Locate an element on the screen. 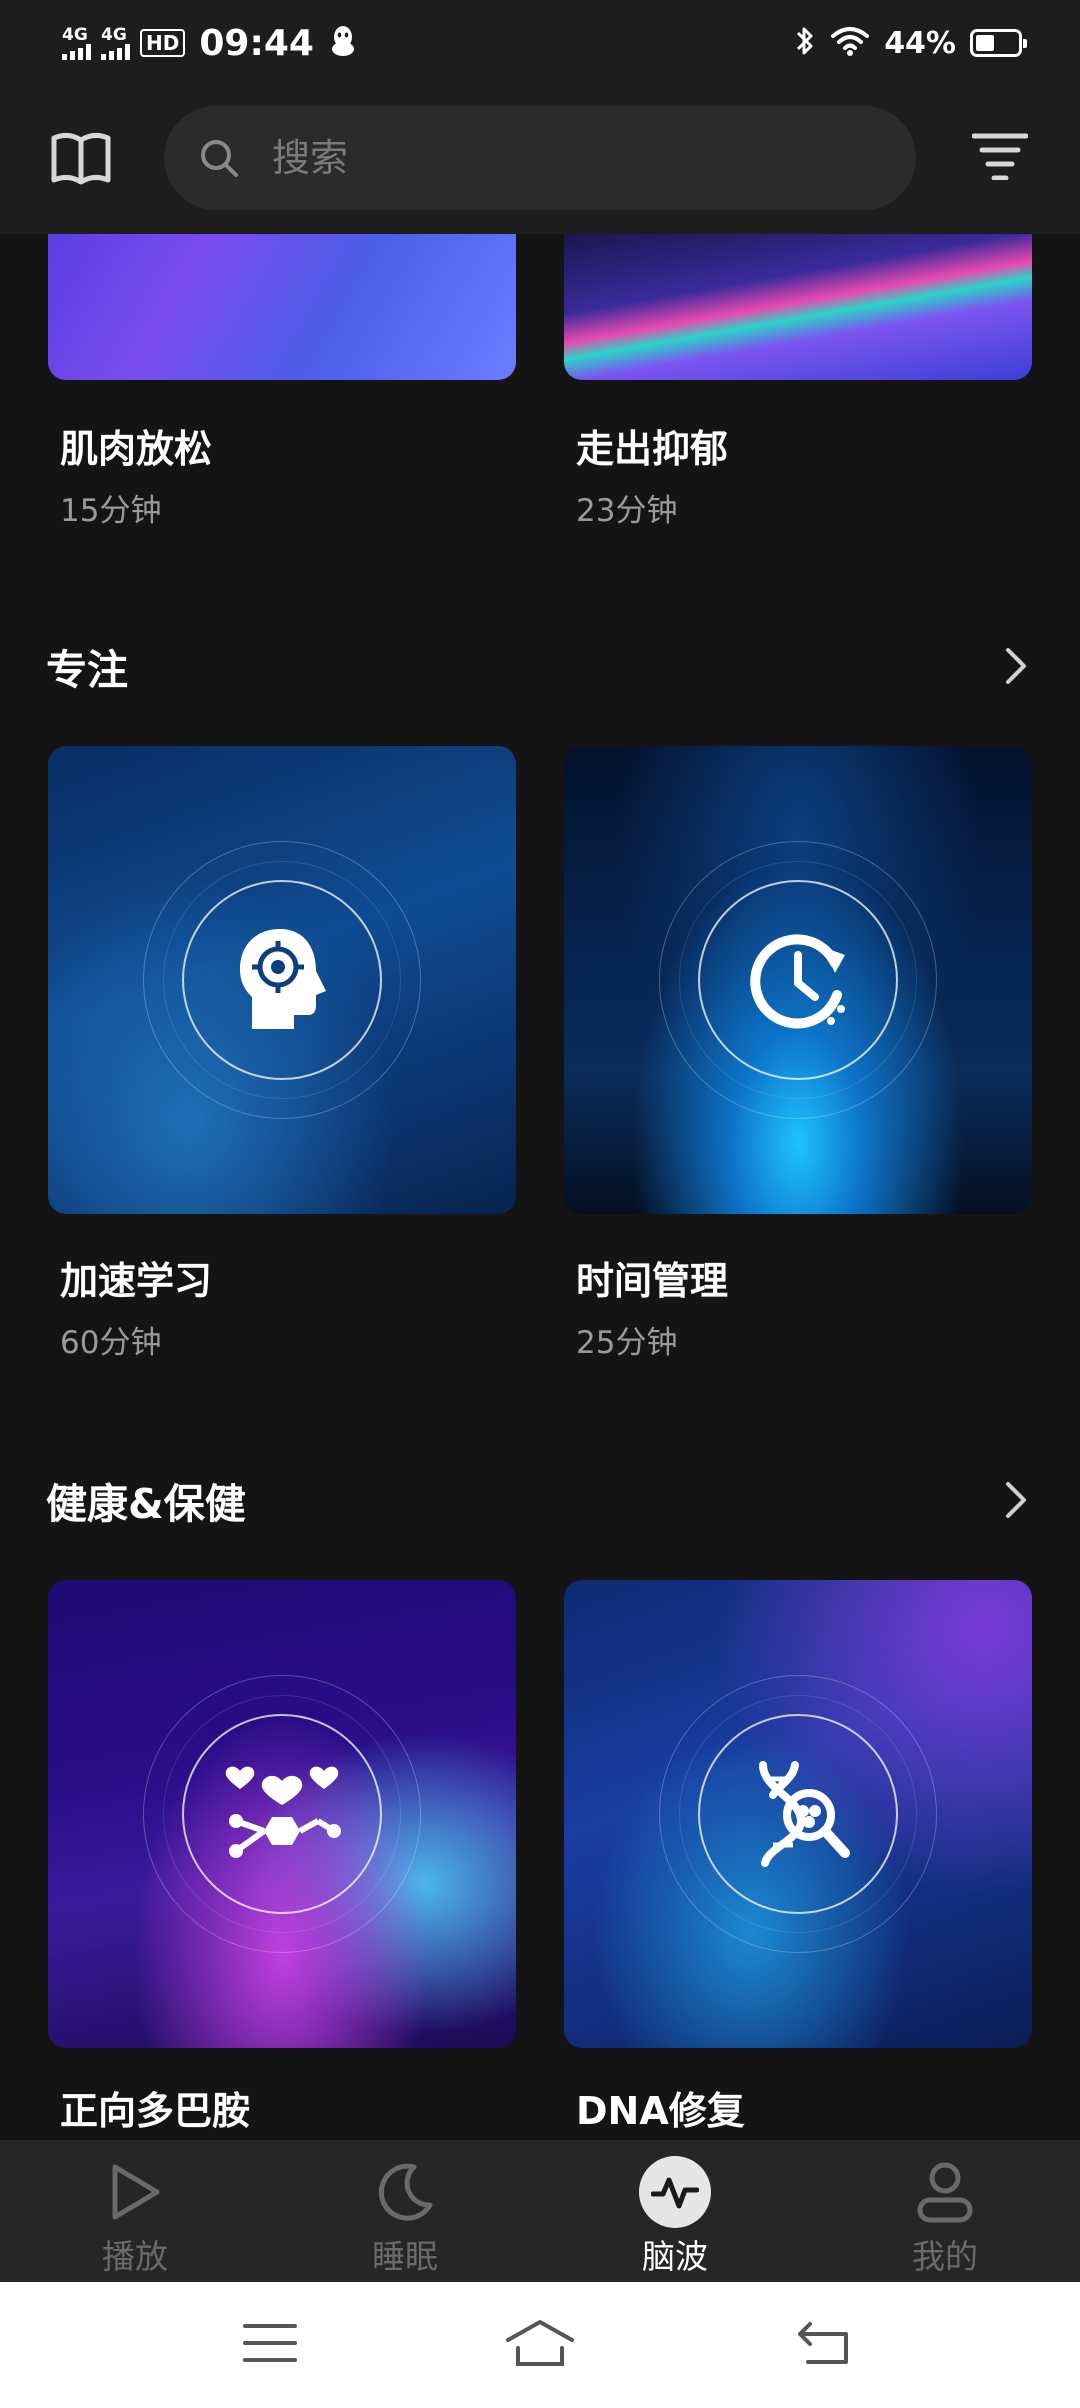  app-header is located at coordinates (540, 161).